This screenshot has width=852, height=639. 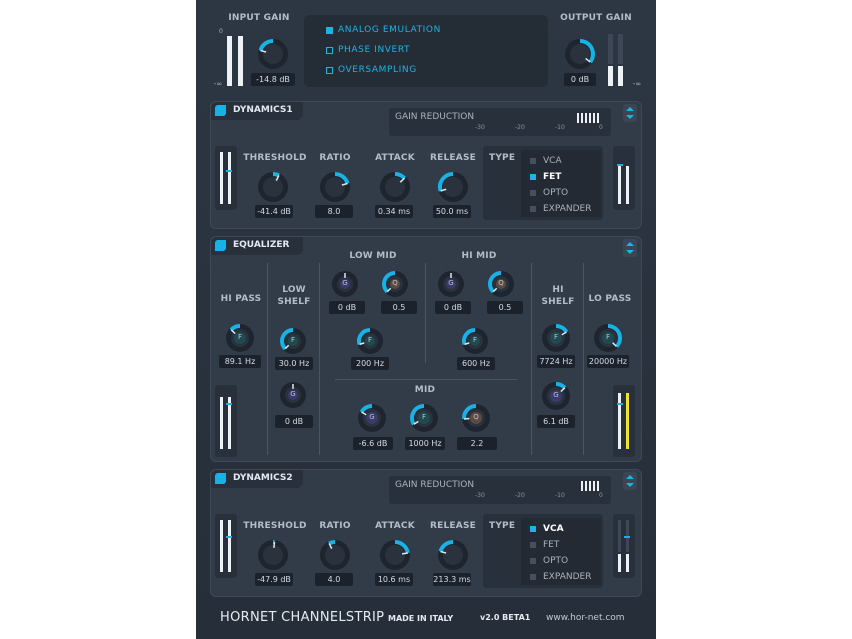 What do you see at coordinates (394, 579) in the screenshot?
I see `dyn2-attack-value: 10.6 ms` at bounding box center [394, 579].